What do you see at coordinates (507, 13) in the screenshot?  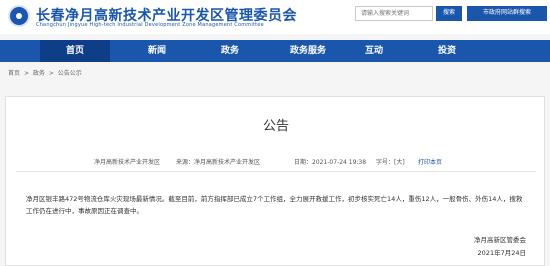 I see `site-group-search-button: 市政府网站群搜索` at bounding box center [507, 13].